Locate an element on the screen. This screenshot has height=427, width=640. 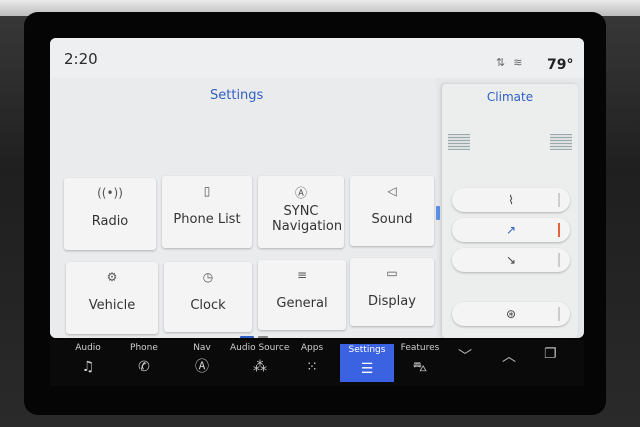
settings-title: Settings is located at coordinates (237, 95).